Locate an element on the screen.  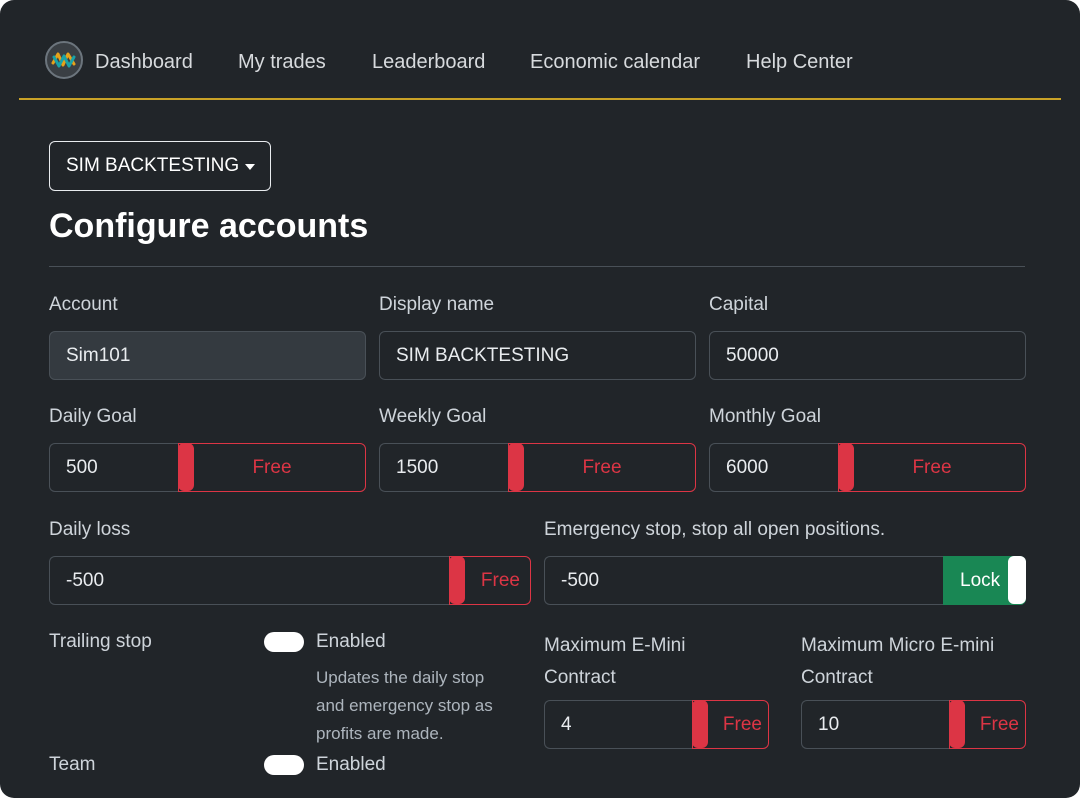
weekly-goal-input: 1500 is located at coordinates (443, 467).